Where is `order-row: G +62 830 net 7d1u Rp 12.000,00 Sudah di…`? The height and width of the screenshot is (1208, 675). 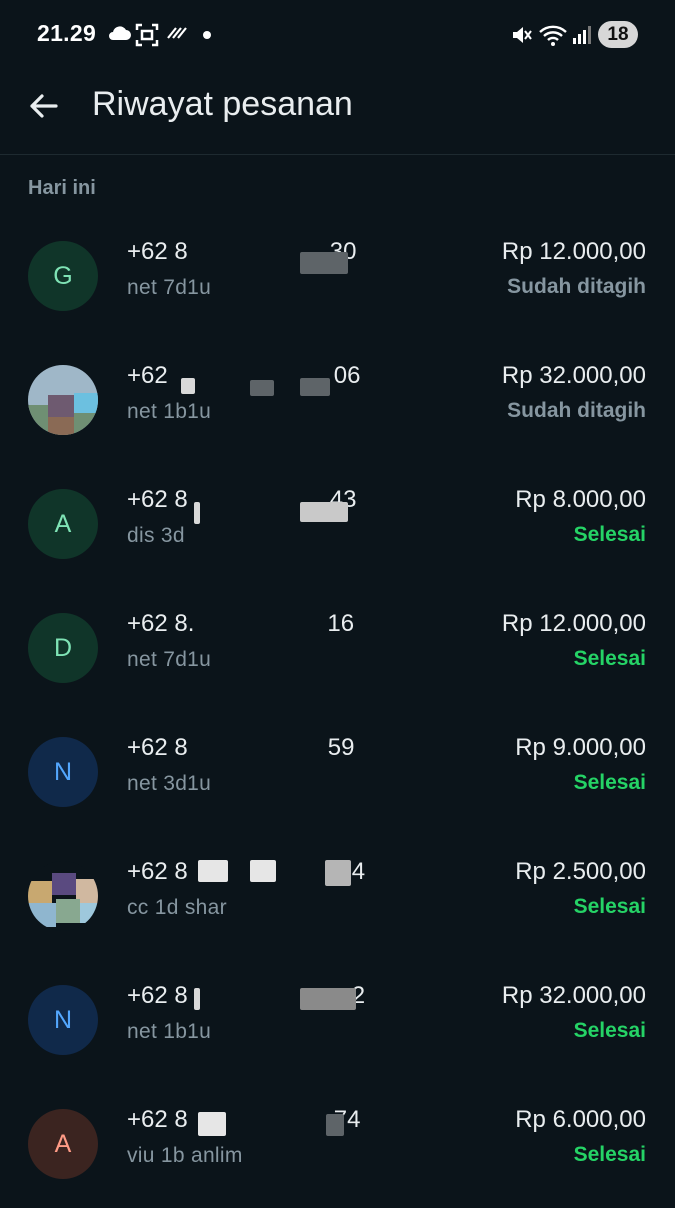
order-row: G +62 830 net 7d1u Rp 12.000,00 Sudah di… is located at coordinates (337, 278).